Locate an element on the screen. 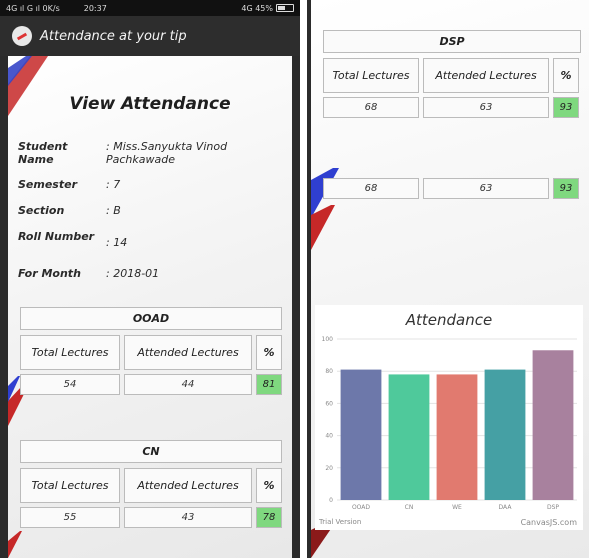 The width and height of the screenshot is (589, 558). info-row-section: Section : B is located at coordinates (153, 210).